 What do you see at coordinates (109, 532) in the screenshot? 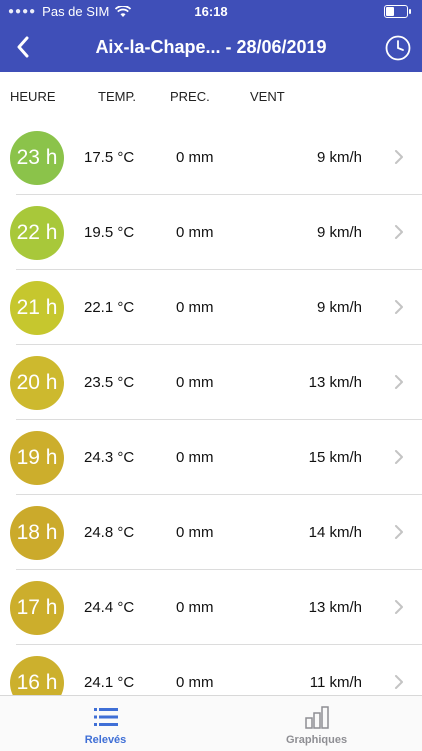
I see `temperature-value: 24.8 °C` at bounding box center [109, 532].